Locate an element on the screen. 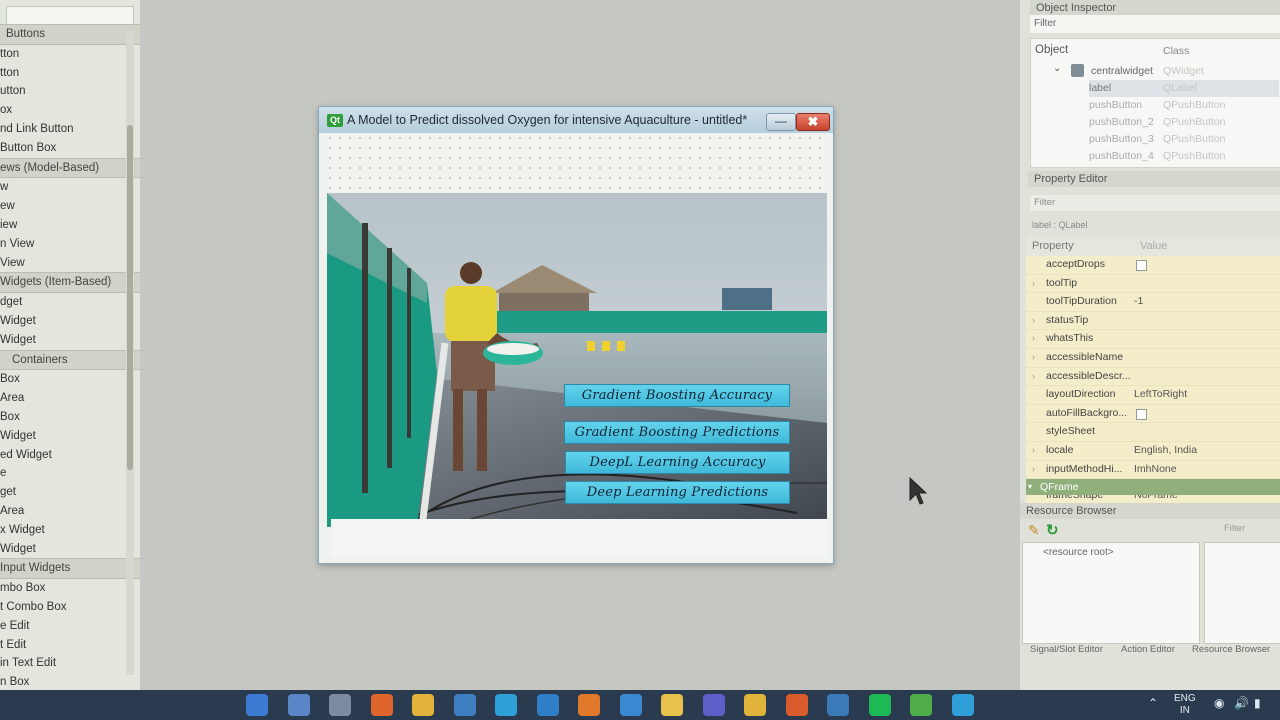 The height and width of the screenshot is (720, 1280). volume-icon: 🔊 is located at coordinates (1241, 703).